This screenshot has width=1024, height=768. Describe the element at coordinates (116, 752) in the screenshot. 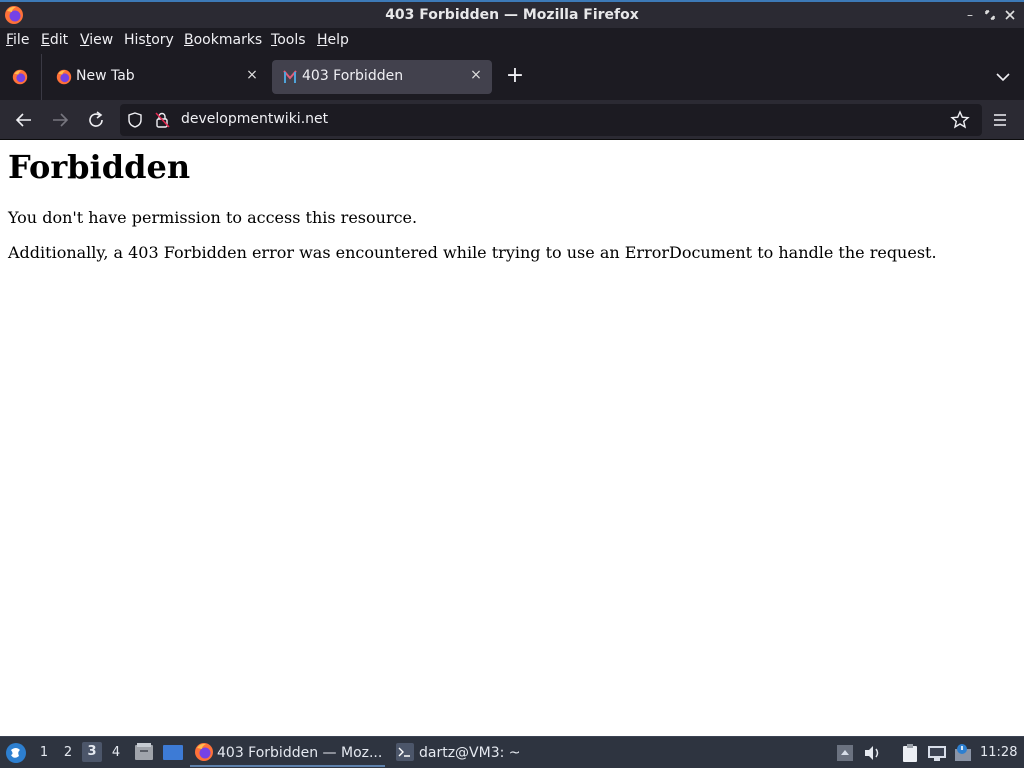

I see `workspace-4: 4` at that location.